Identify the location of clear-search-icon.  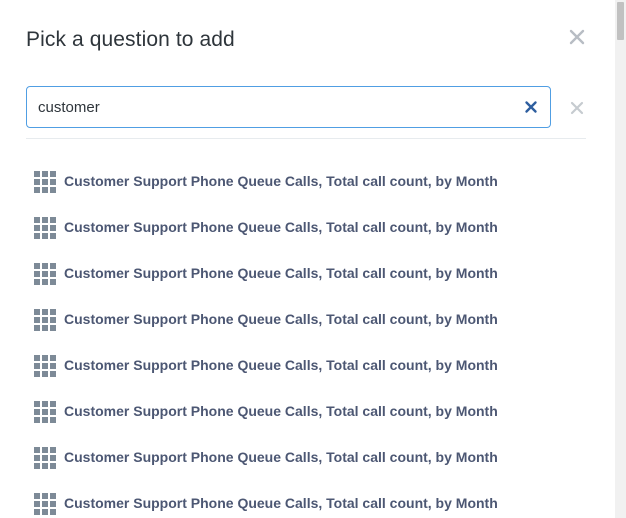
(531, 107).